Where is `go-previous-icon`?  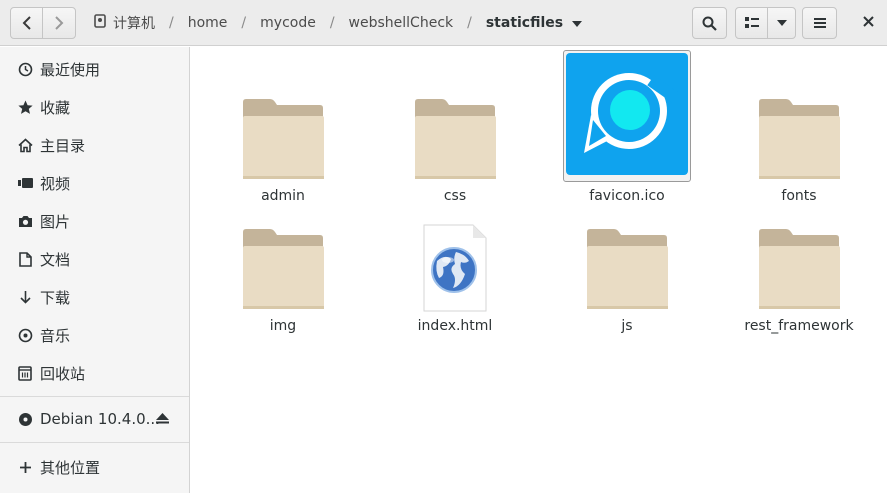 go-previous-icon is located at coordinates (27, 23).